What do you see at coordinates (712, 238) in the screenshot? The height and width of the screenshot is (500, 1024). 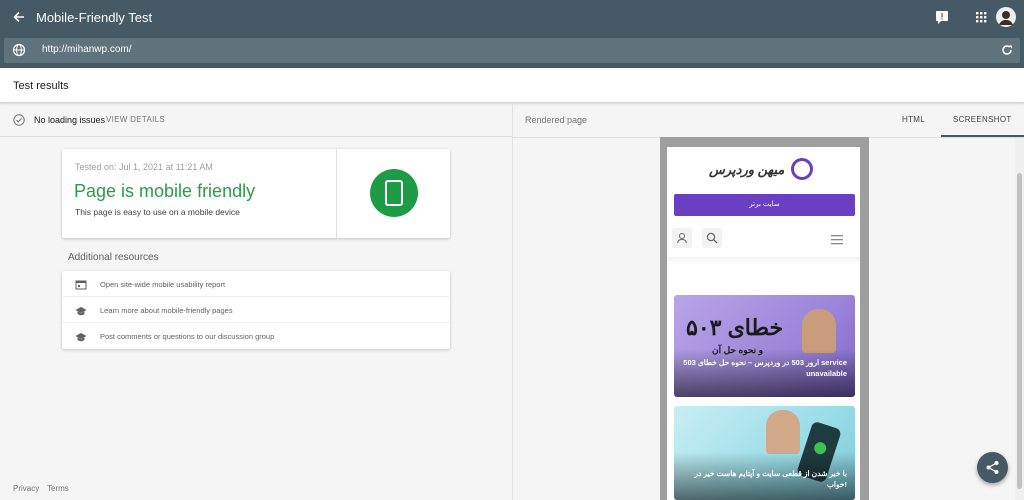 I see `search-icon` at bounding box center [712, 238].